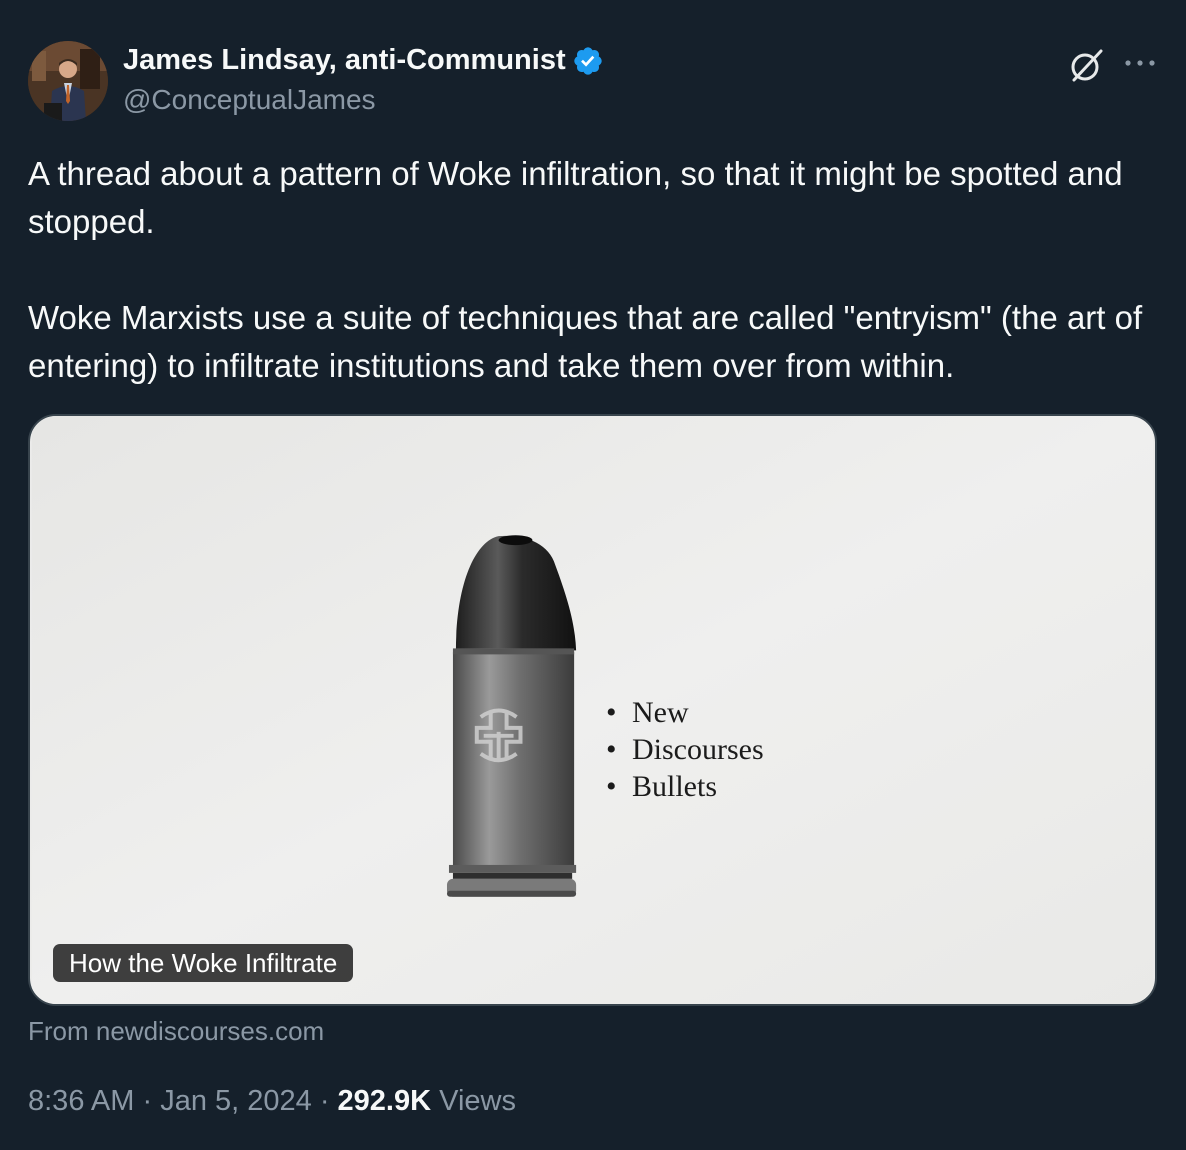 This screenshot has height=1150, width=1186. What do you see at coordinates (473, 1101) in the screenshot?
I see `views-label: Views` at bounding box center [473, 1101].